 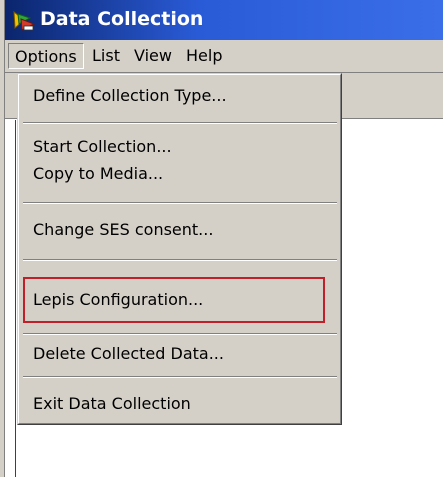 I want to click on menu-item-exit-data-collection: Exit Data Collection, so click(x=112, y=404).